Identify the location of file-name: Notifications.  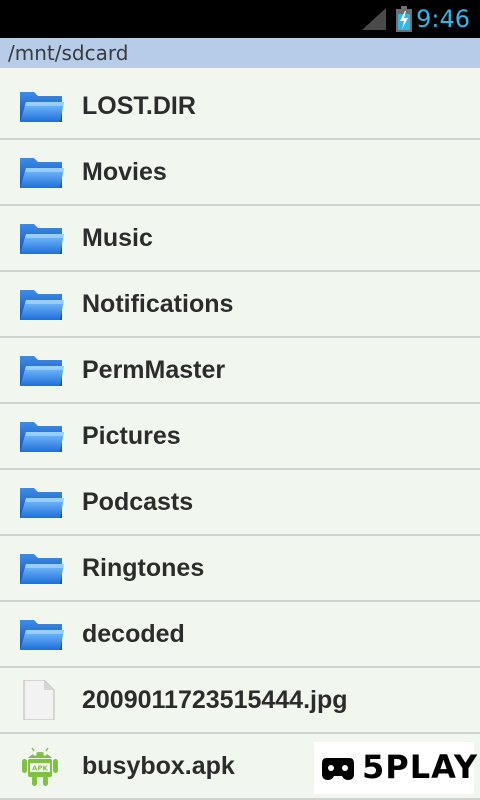
(158, 304).